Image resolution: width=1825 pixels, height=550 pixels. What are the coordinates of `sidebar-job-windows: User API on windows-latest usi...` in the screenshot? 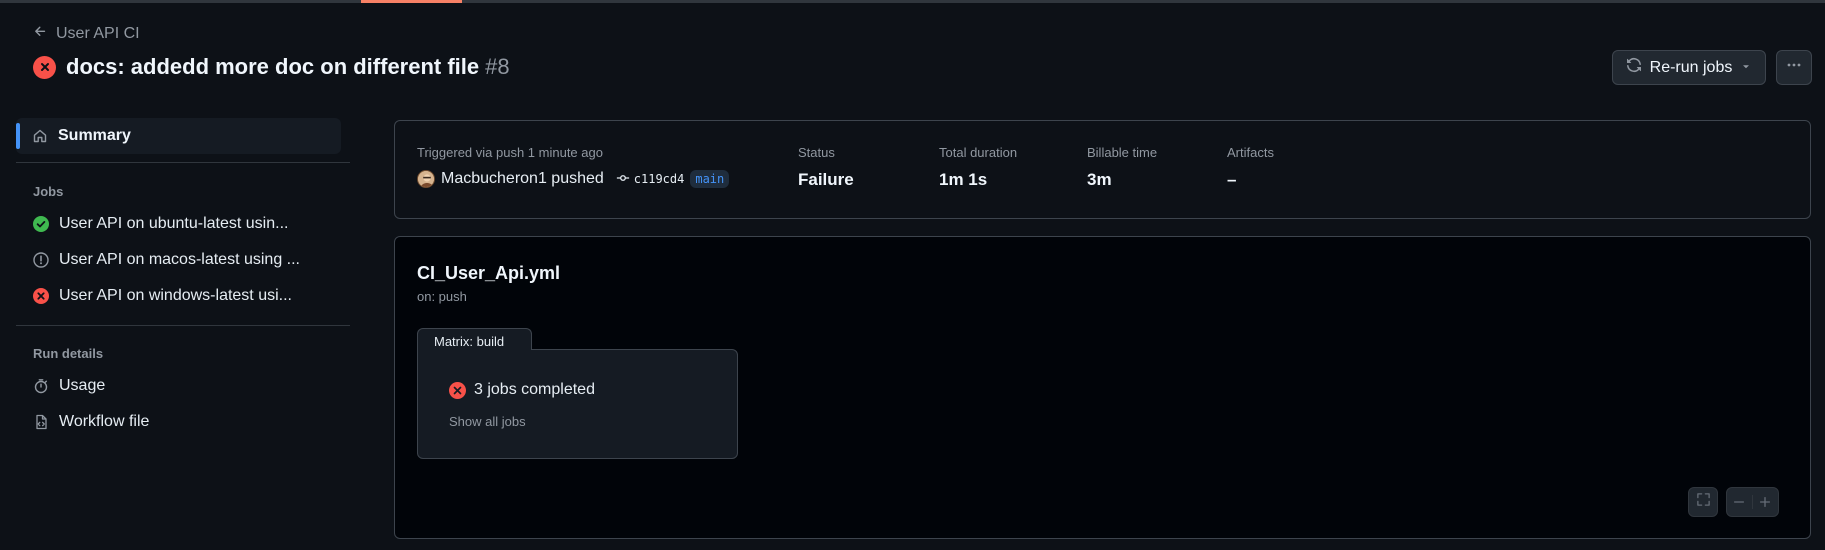 It's located at (183, 296).